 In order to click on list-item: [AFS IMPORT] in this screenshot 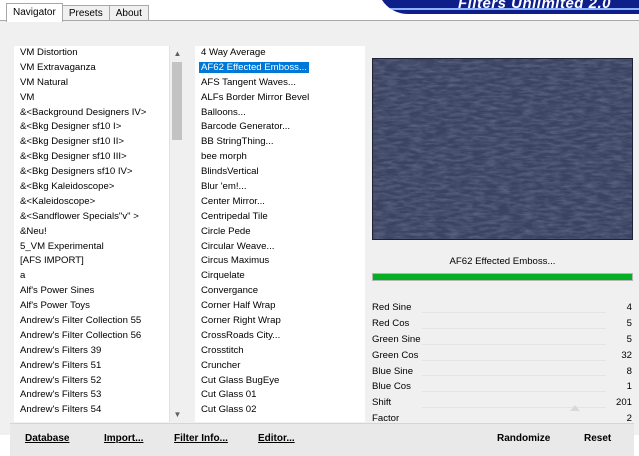, I will do `click(99, 261)`.